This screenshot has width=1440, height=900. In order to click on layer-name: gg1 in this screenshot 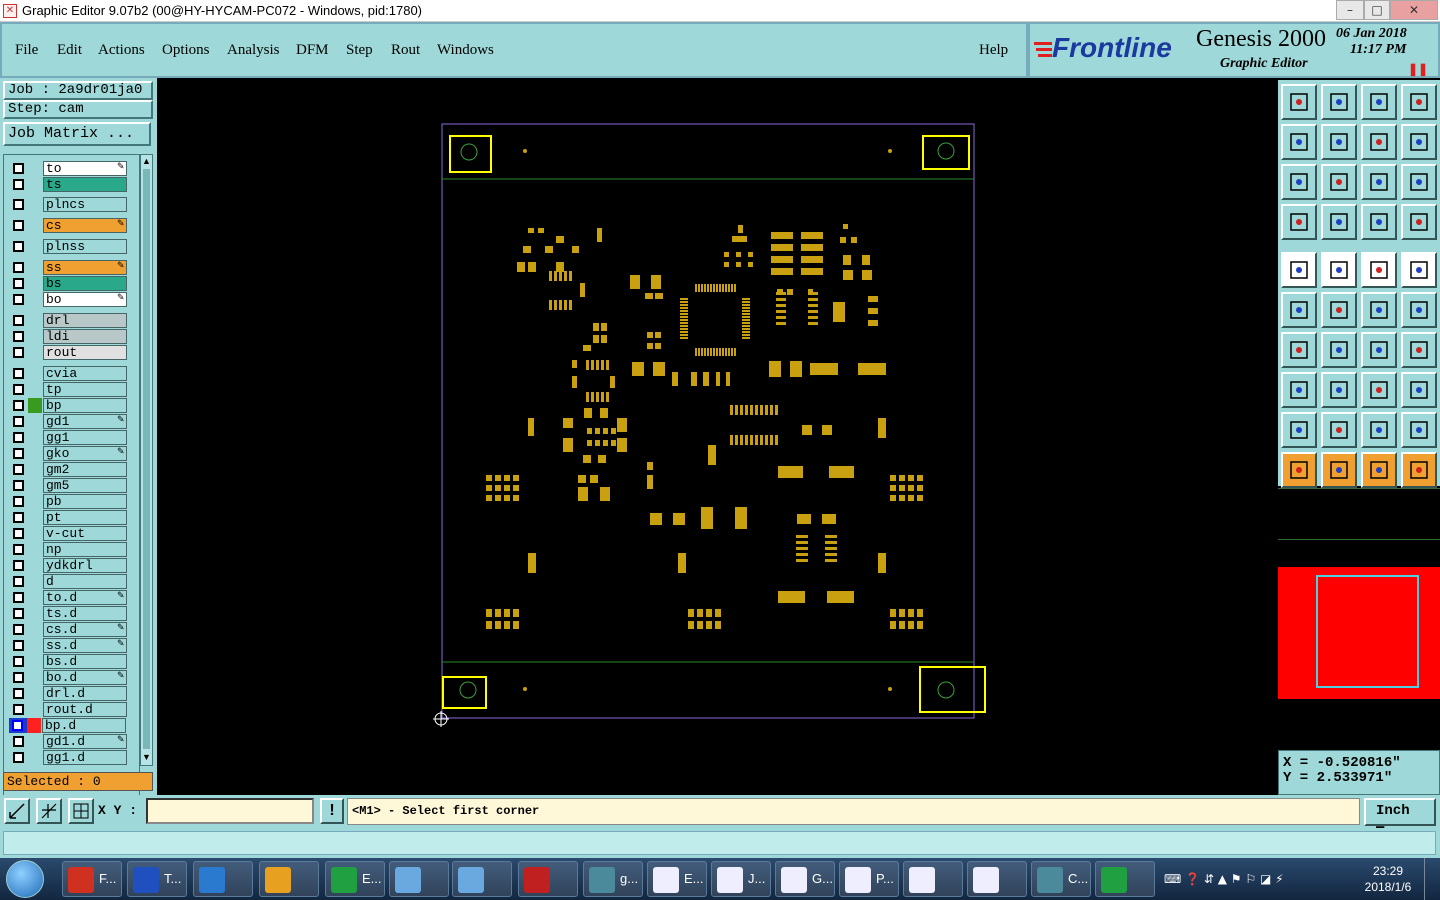, I will do `click(85, 437)`.